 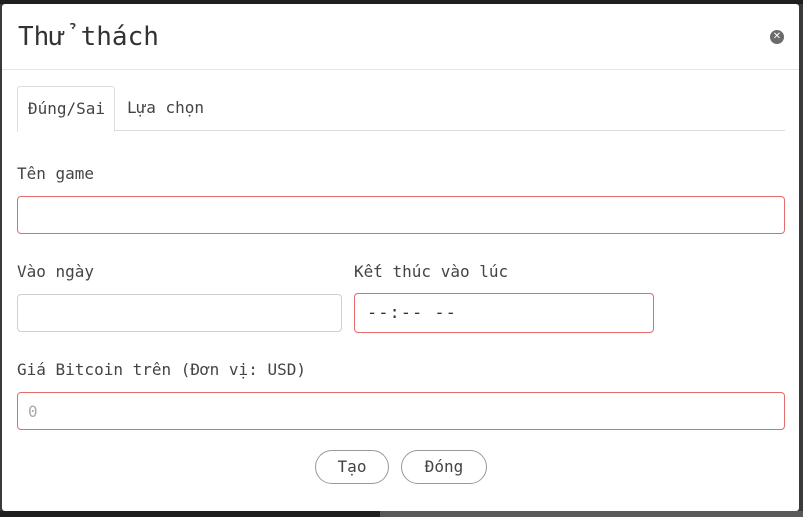 I want to click on backdrop-edge-bottom-right, so click(x=591, y=514).